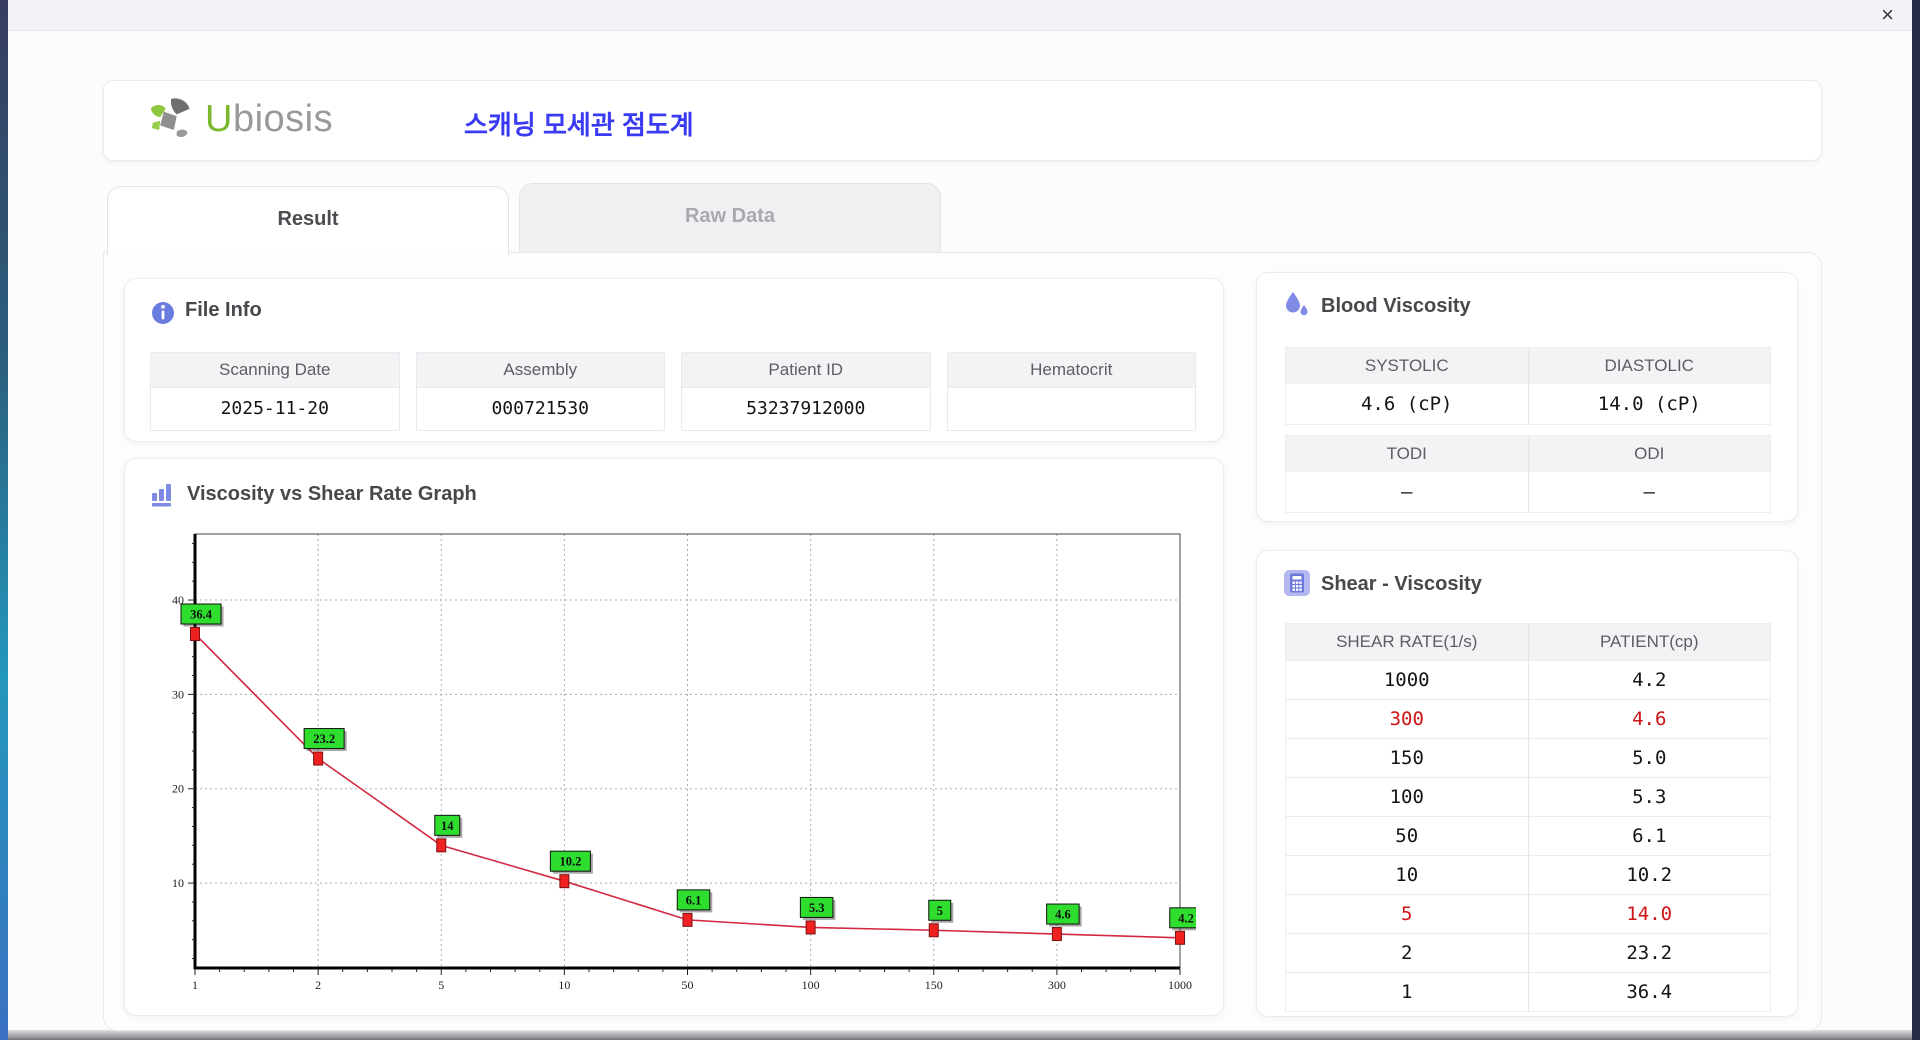 Image resolution: width=1920 pixels, height=1040 pixels. I want to click on bv-value-cell: 4.6 (cP), so click(1407, 404).